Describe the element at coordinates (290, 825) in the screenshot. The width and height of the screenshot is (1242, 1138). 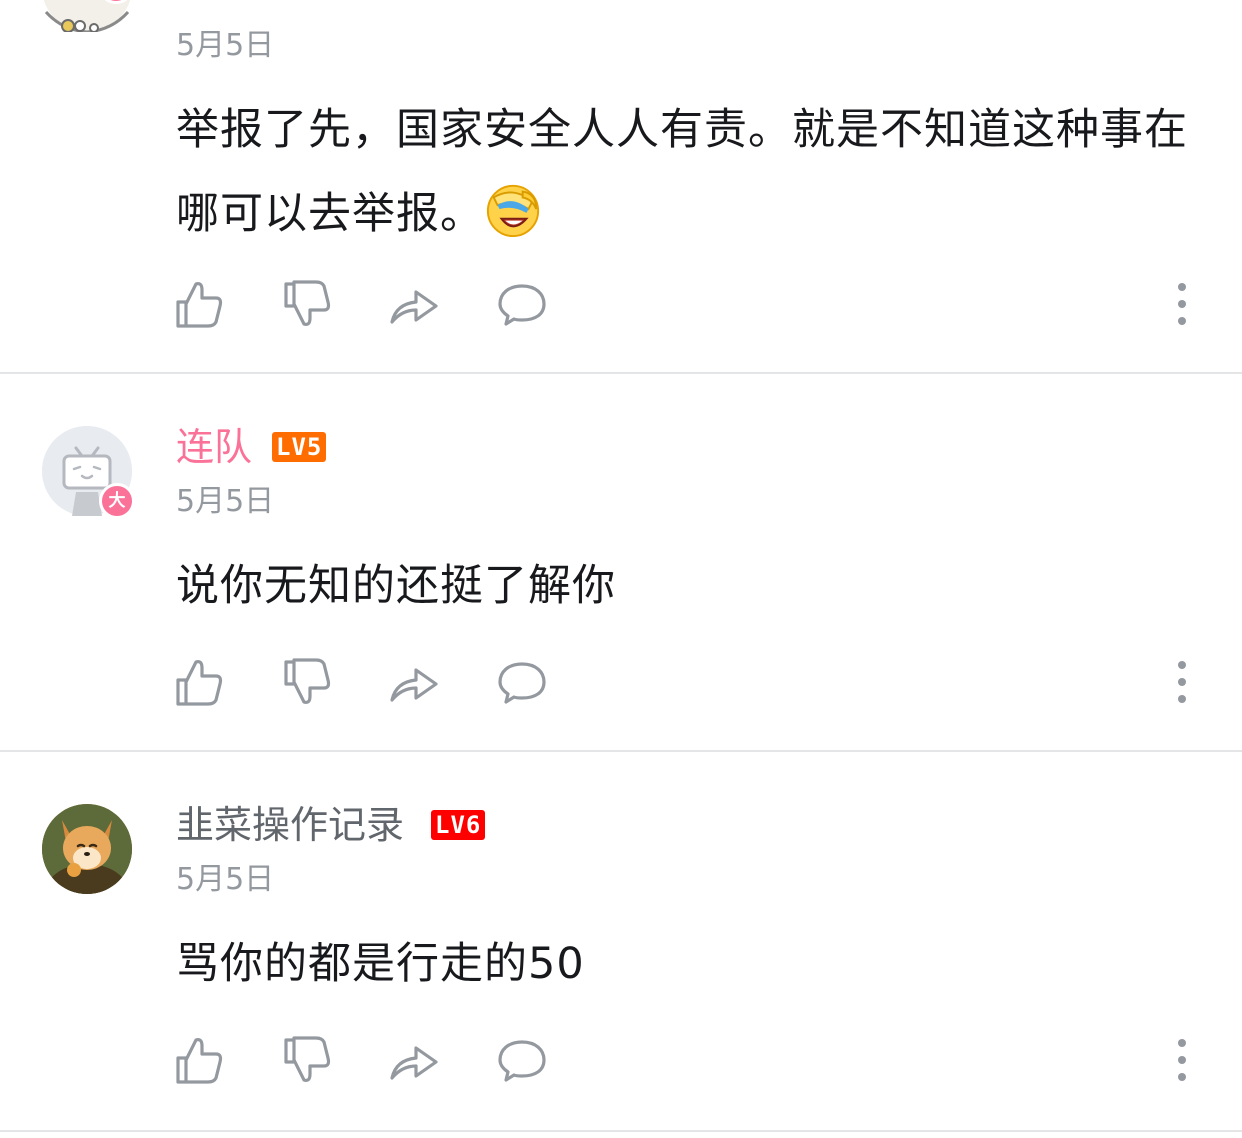
I see `username: 韭菜操作记录` at that location.